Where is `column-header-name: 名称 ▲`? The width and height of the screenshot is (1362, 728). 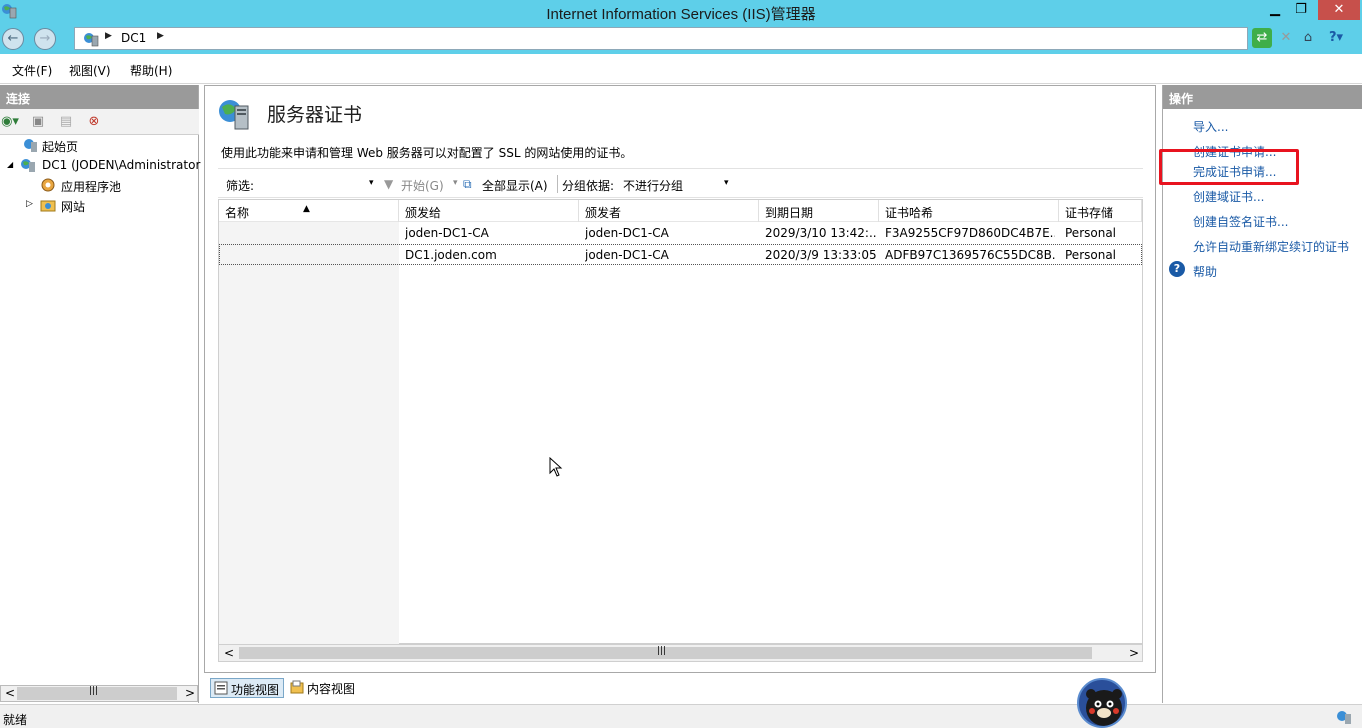
column-header-name: 名称 ▲ is located at coordinates (309, 211).